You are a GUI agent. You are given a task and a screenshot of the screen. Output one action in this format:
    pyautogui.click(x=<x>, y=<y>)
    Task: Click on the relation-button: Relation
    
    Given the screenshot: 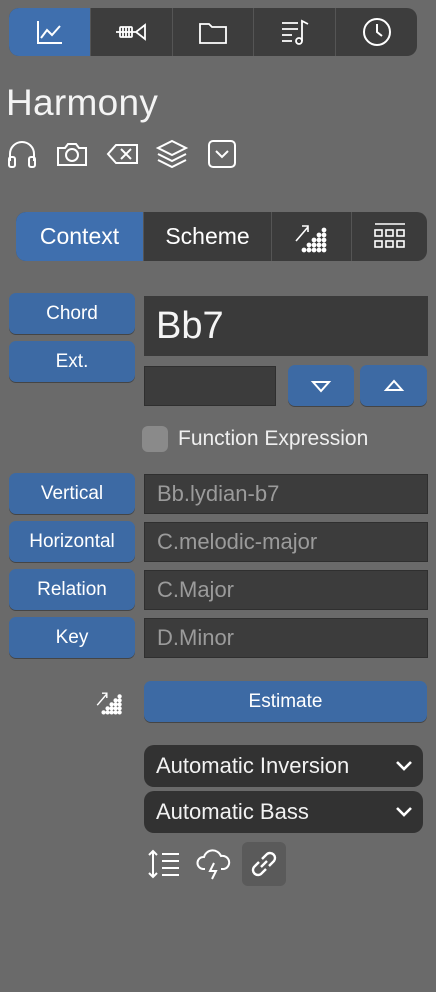 What is the action you would take?
    pyautogui.click(x=72, y=589)
    